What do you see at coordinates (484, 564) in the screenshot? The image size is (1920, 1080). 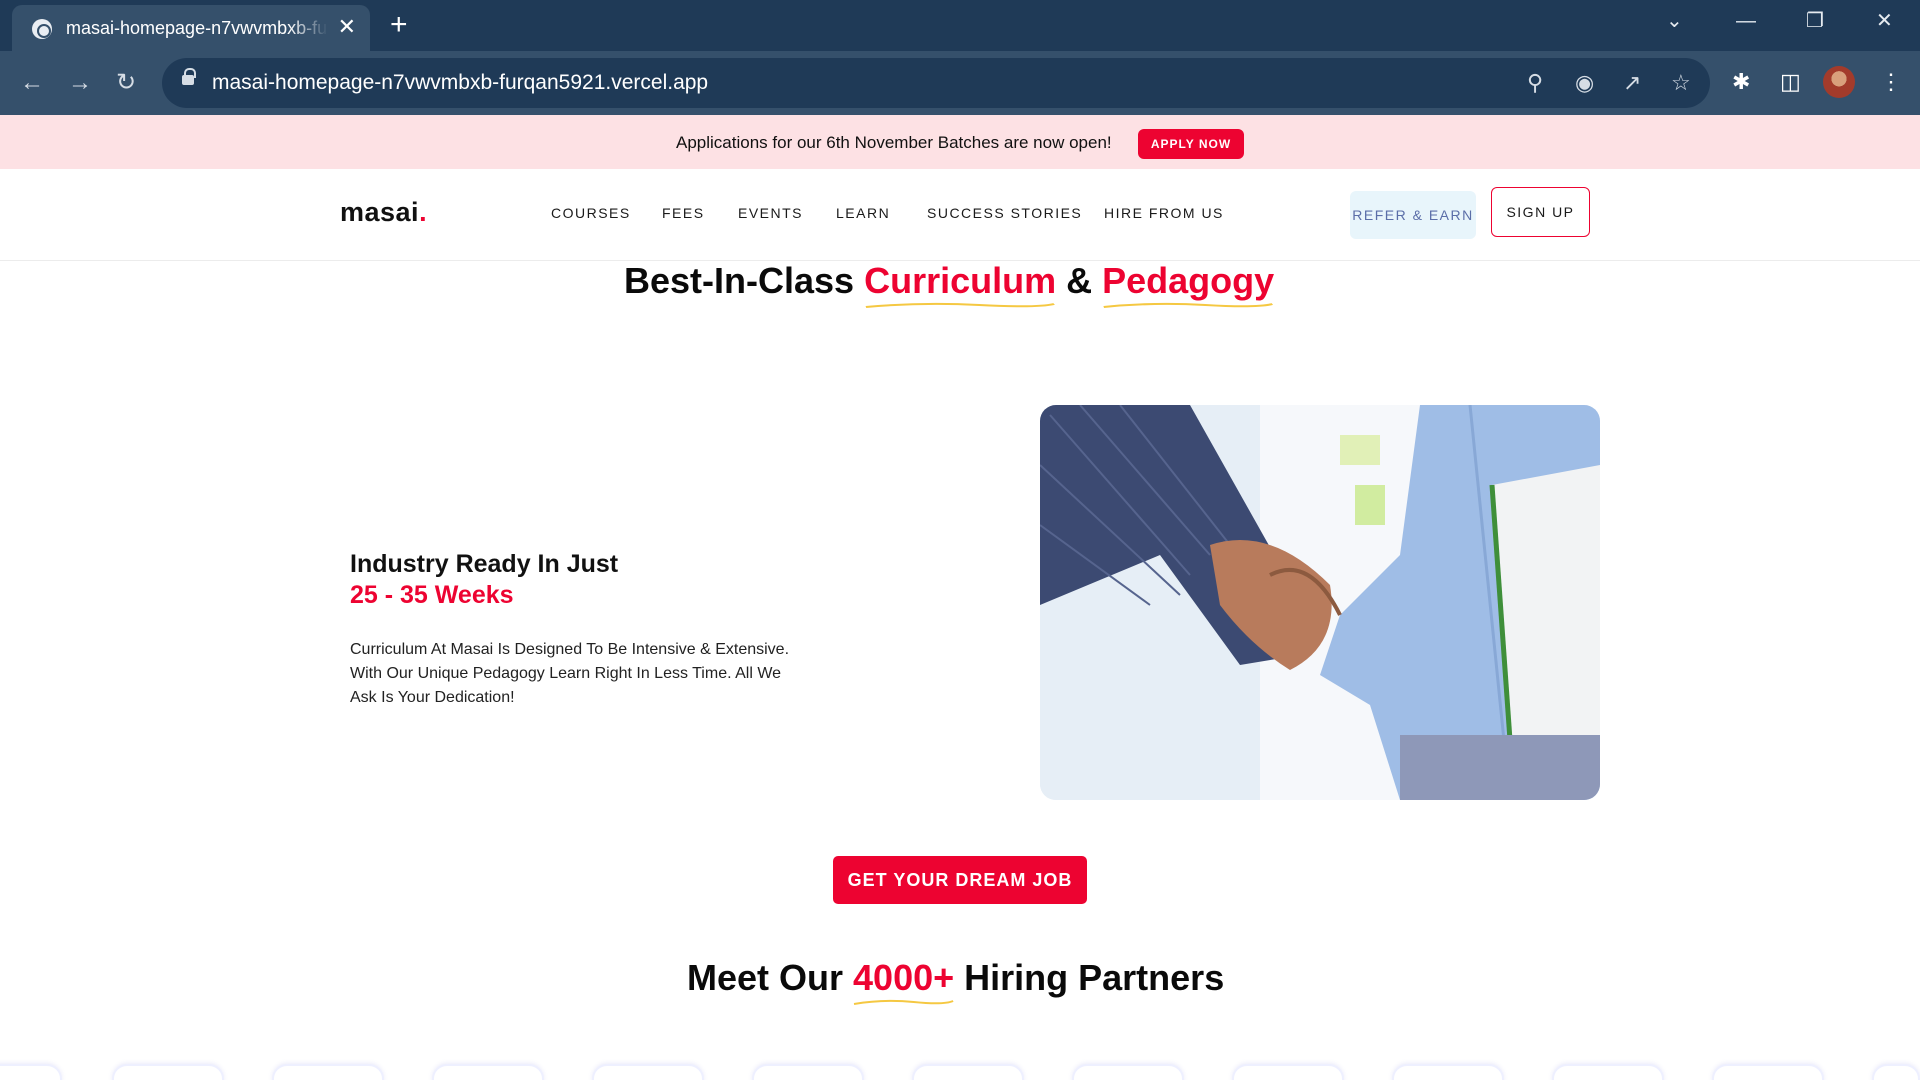 I see `industry-ready-title: Industry Ready In Just` at bounding box center [484, 564].